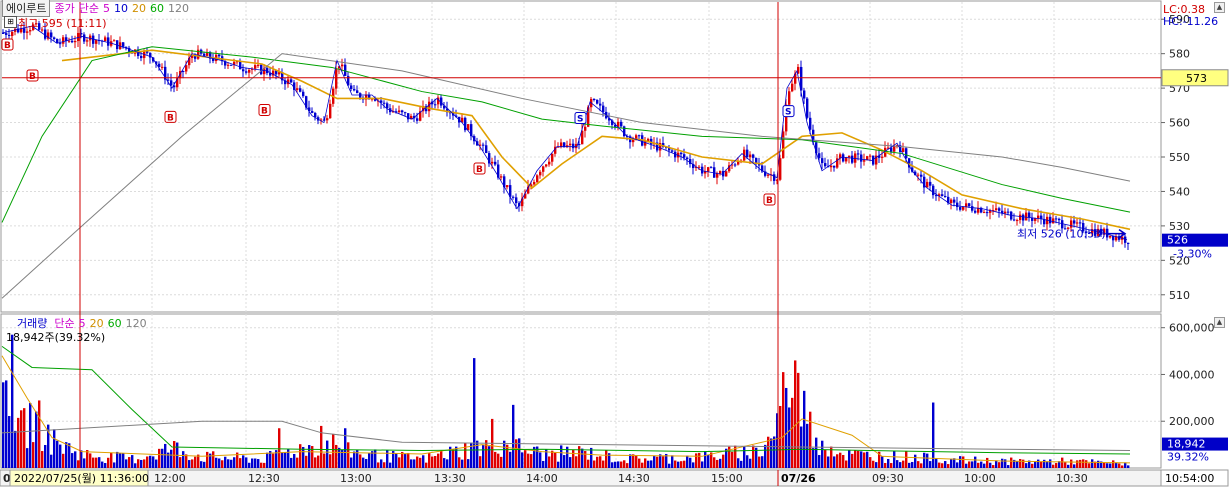  I want to click on ma10-label: 10, so click(120, 8).